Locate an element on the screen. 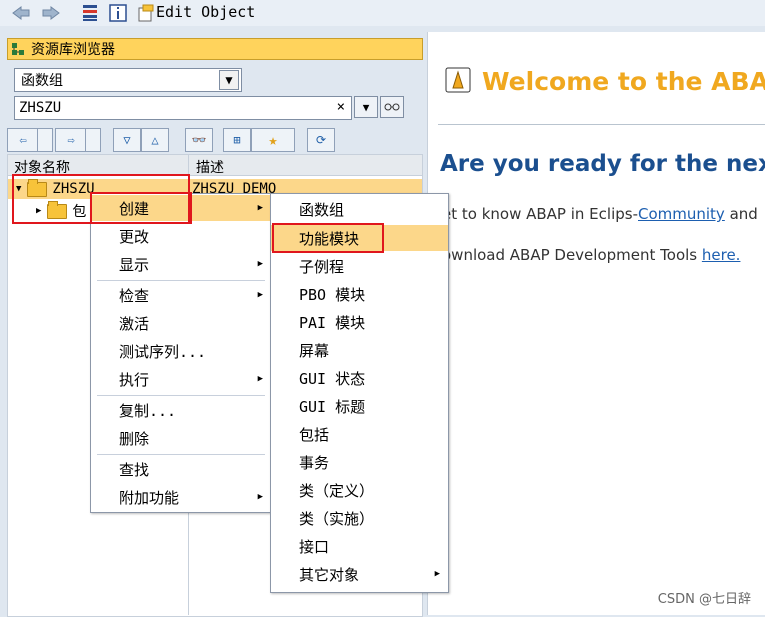 This screenshot has width=765, height=617. forward-arrow-icon is located at coordinates (51, 13).